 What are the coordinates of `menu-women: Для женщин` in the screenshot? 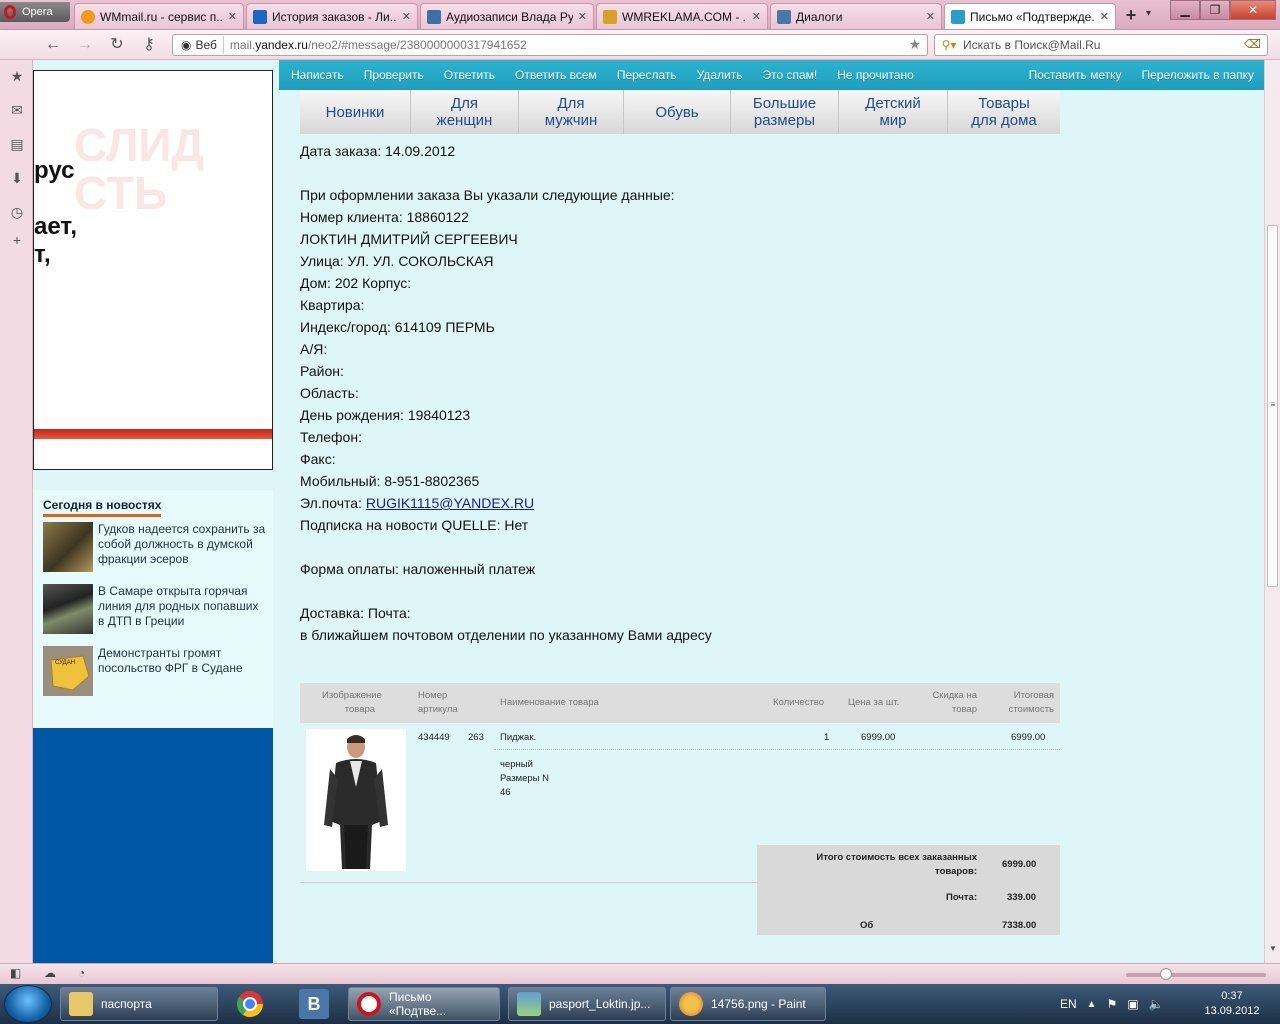 It's located at (465, 112).